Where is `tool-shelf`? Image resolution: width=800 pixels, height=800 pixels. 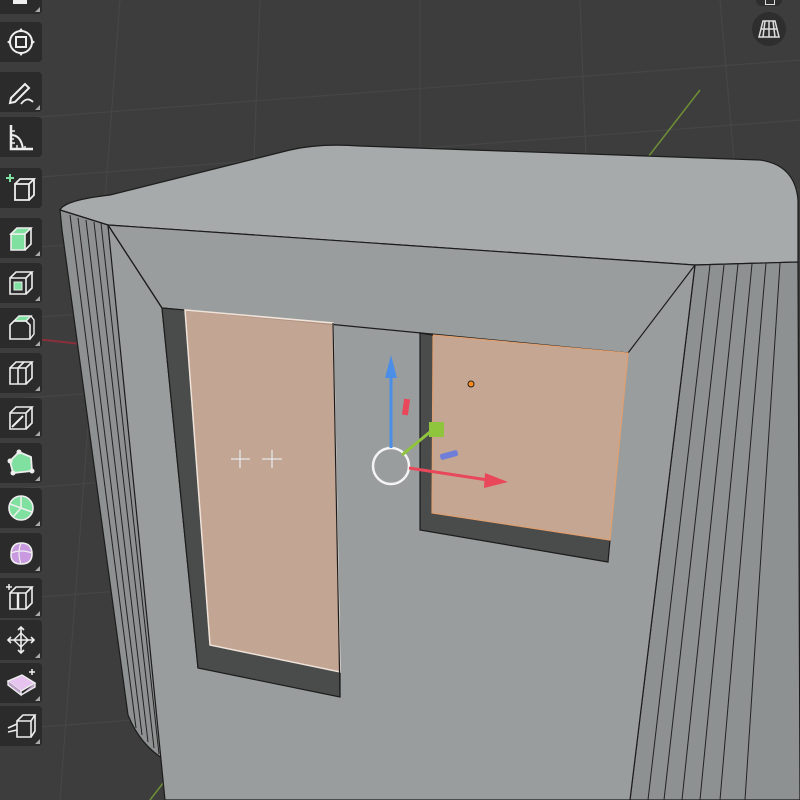 tool-shelf is located at coordinates (22, 400).